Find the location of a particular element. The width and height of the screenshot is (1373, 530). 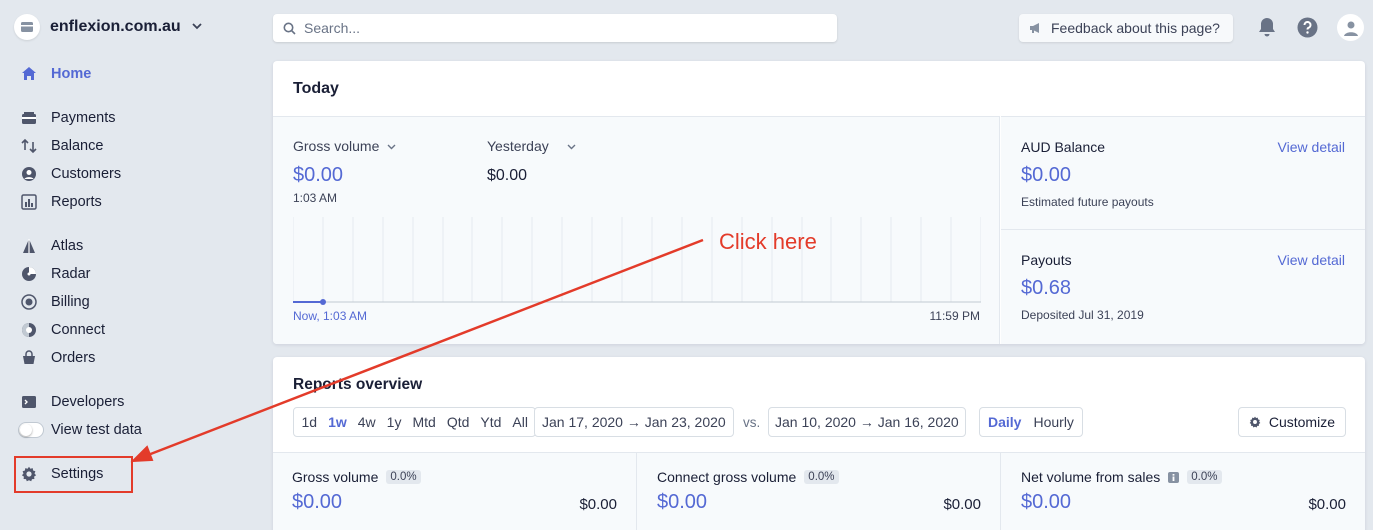

balance-label: AUD Balance is located at coordinates (1063, 147).